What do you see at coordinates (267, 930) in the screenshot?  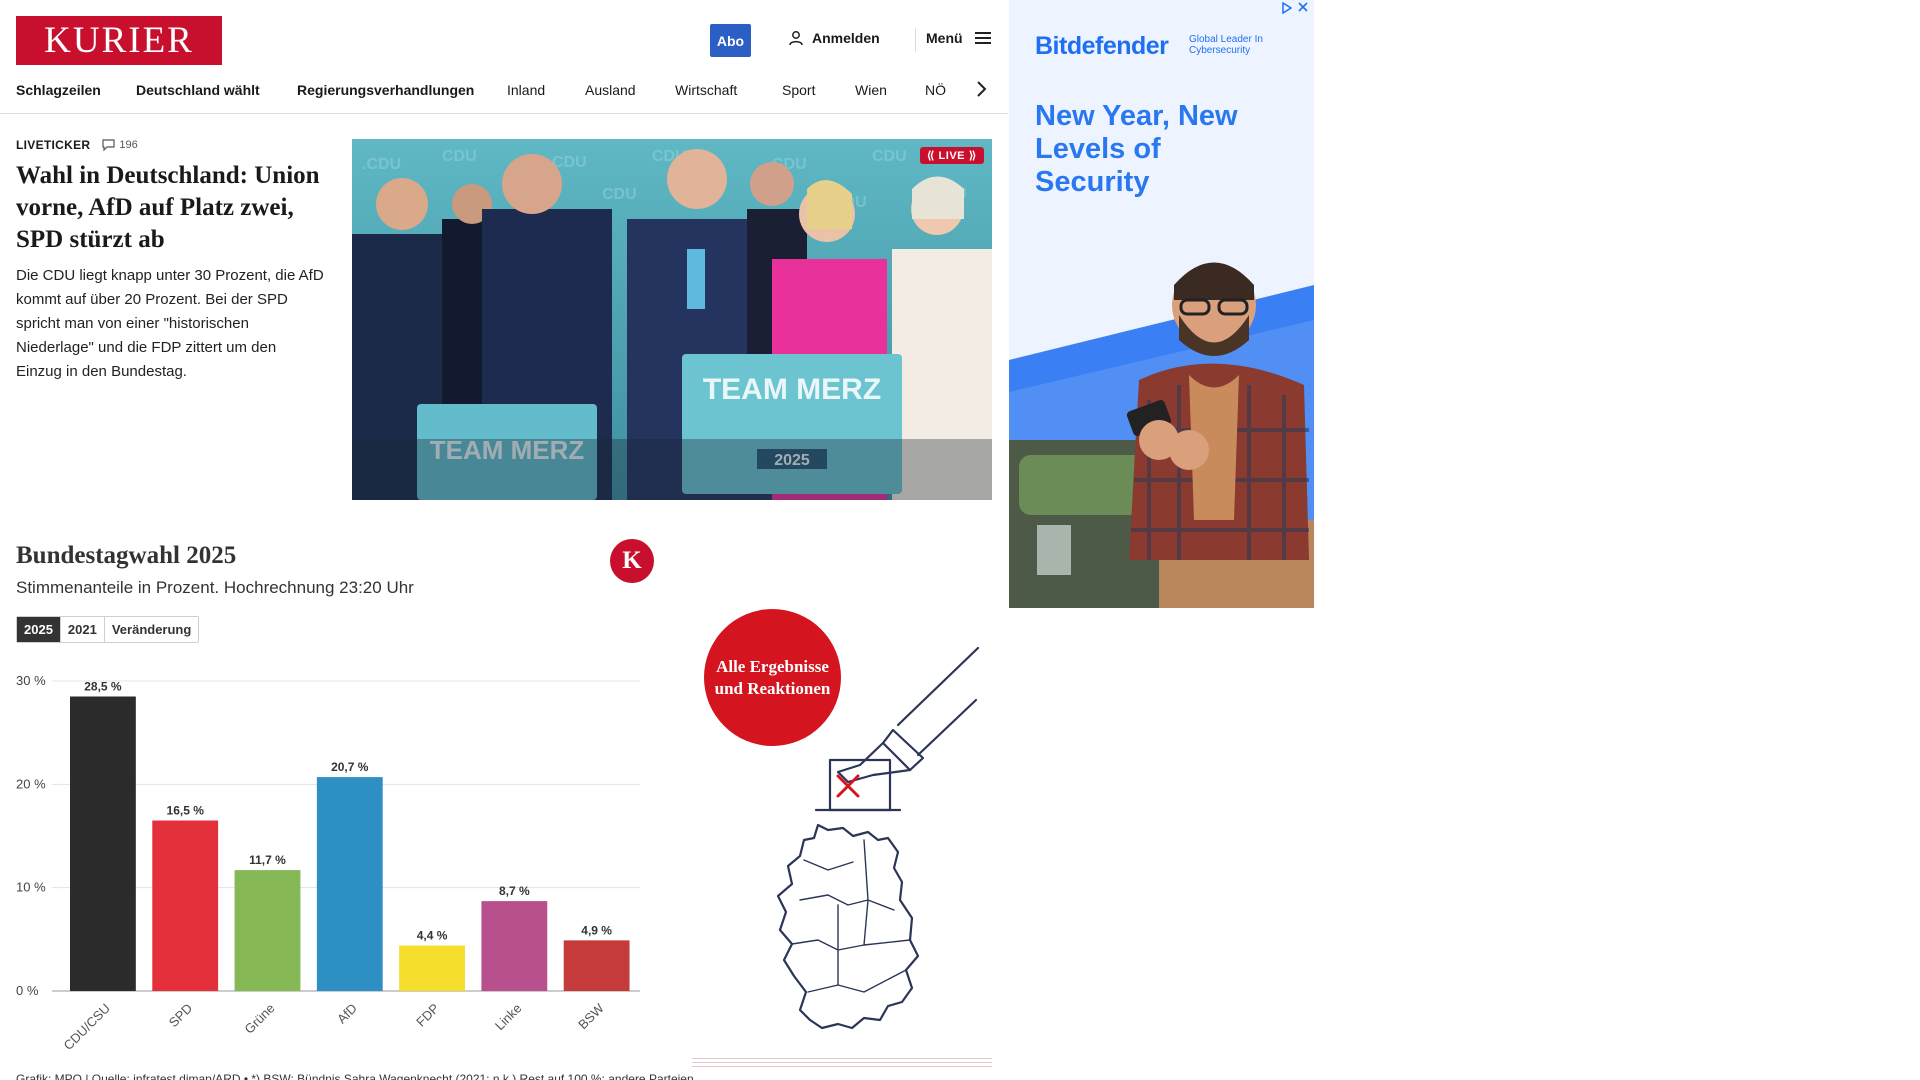 I see `bar-gr-ne` at bounding box center [267, 930].